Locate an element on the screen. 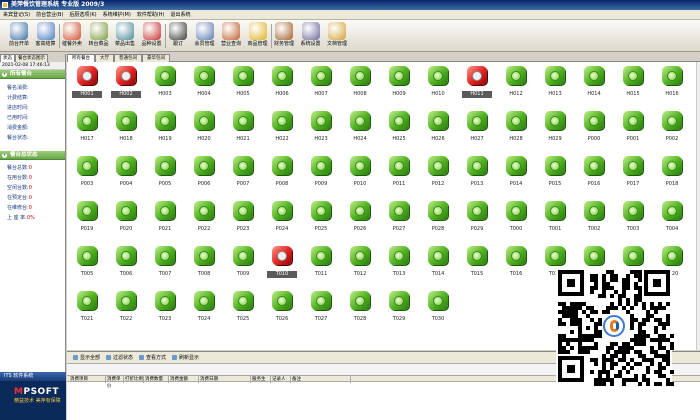 The height and width of the screenshot is (420, 700). dining-table-tile: T030 is located at coordinates (438, 309).